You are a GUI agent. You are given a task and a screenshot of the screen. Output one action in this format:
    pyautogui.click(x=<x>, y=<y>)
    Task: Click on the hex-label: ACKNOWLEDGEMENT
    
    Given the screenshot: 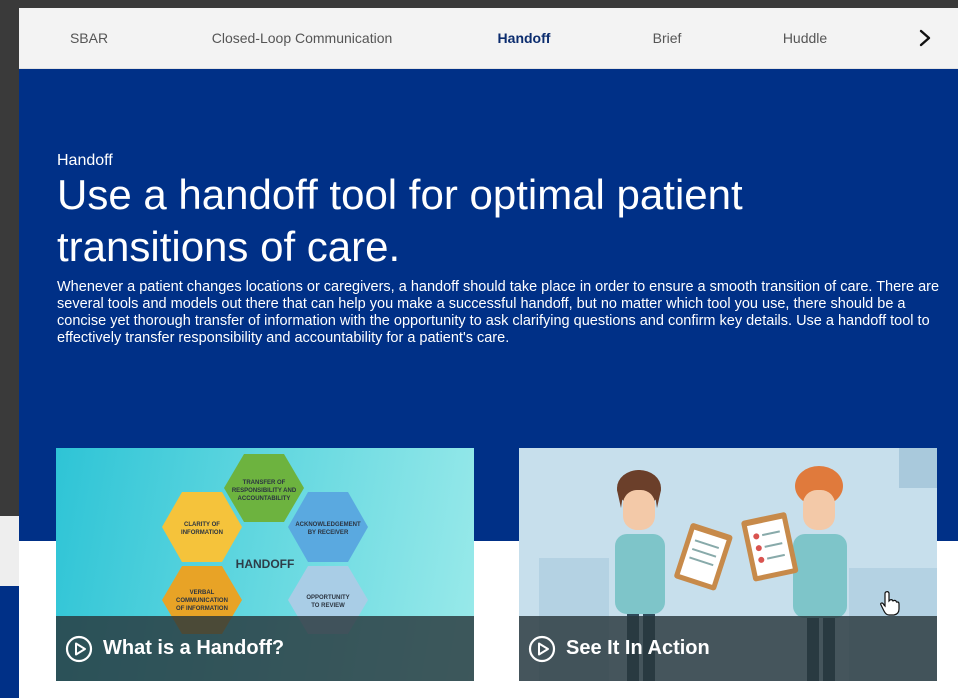 What is the action you would take?
    pyautogui.click(x=328, y=525)
    